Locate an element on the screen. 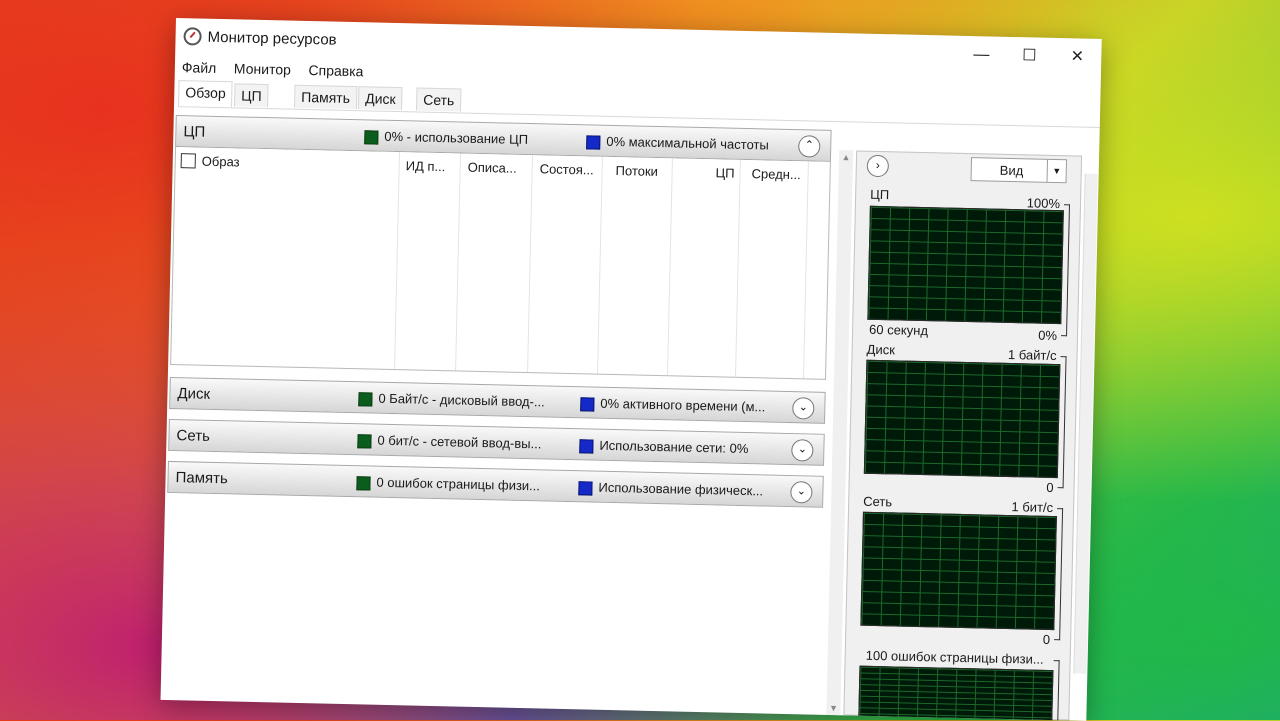 The image size is (1280, 721). graph-toolbar: › Вид ▼ is located at coordinates (968, 168).